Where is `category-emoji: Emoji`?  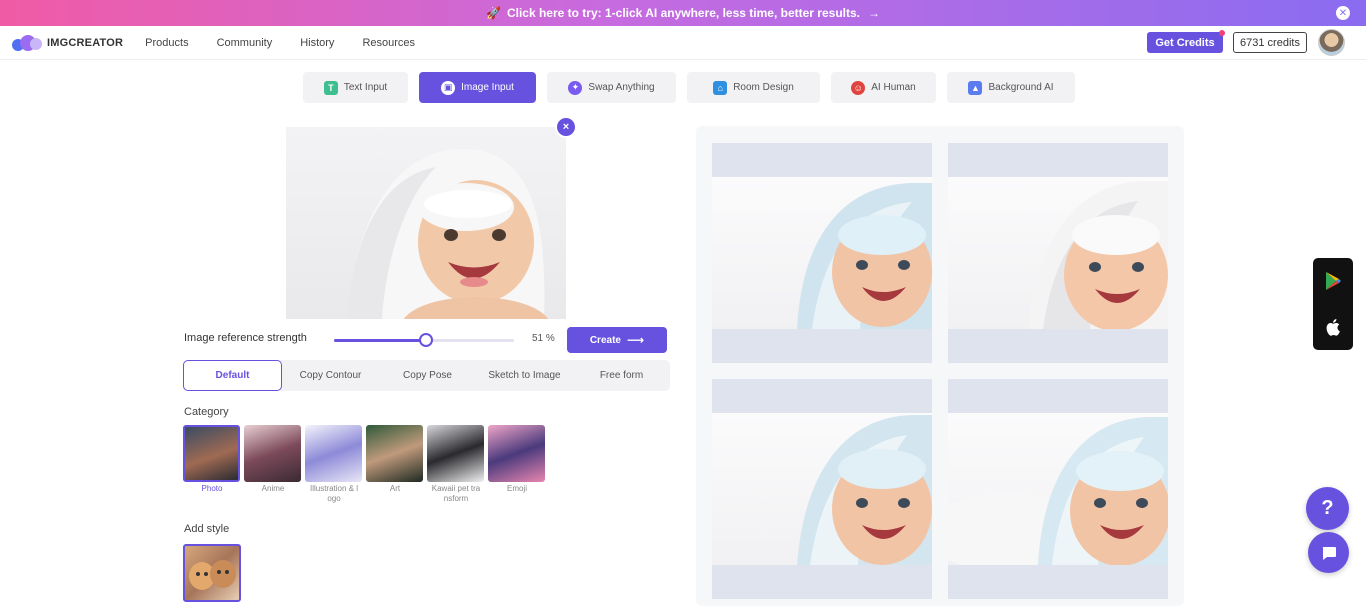
category-emoji: Emoji is located at coordinates (517, 464).